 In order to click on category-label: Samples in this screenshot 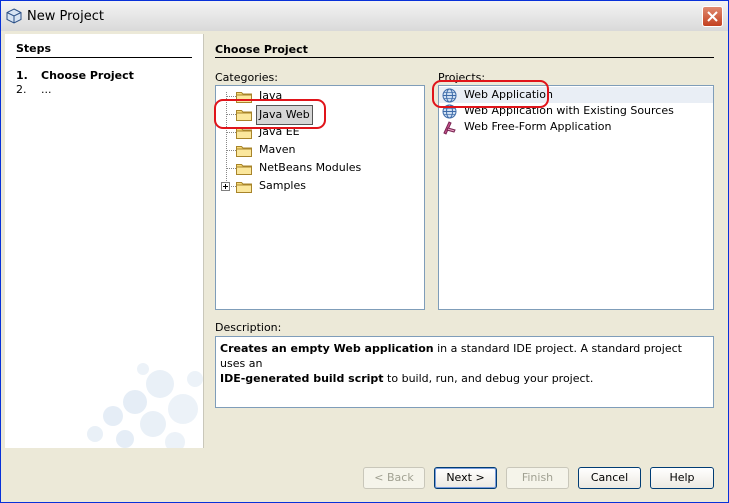, I will do `click(282, 185)`.